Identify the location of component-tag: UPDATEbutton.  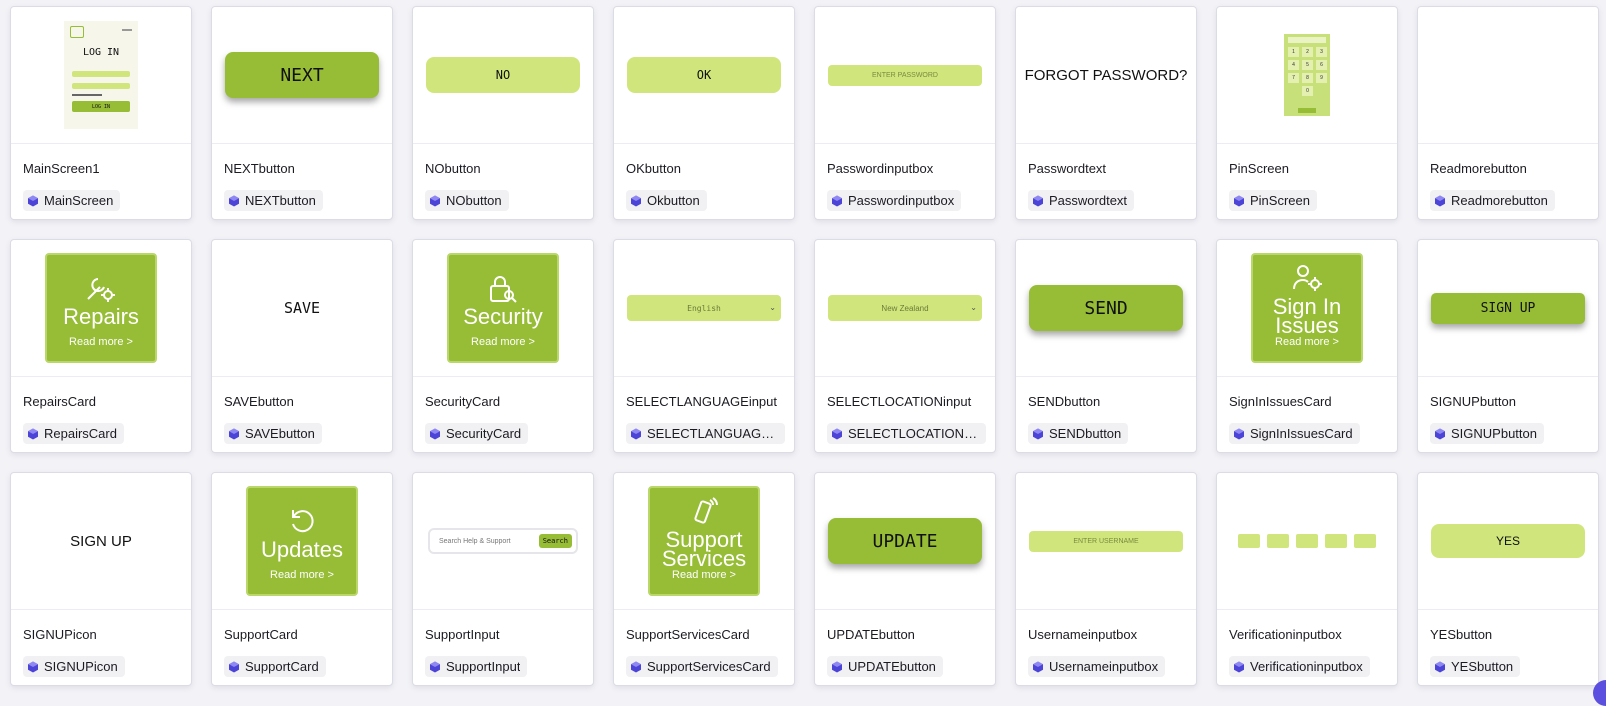
(885, 666).